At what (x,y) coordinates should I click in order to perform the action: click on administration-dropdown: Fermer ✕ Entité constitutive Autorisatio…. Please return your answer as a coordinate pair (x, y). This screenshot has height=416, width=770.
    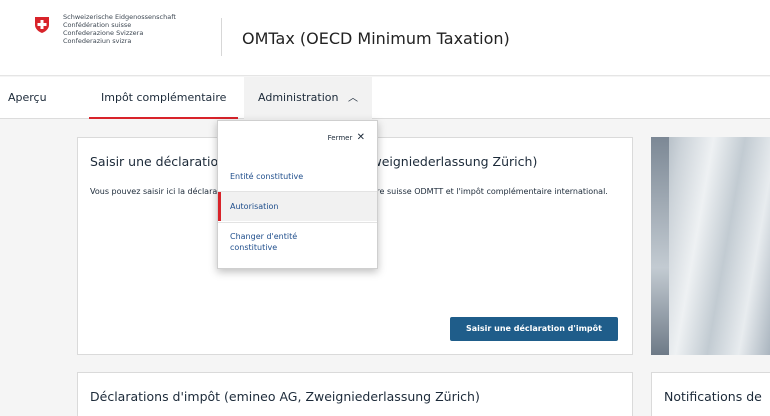
    Looking at the image, I should click on (297, 194).